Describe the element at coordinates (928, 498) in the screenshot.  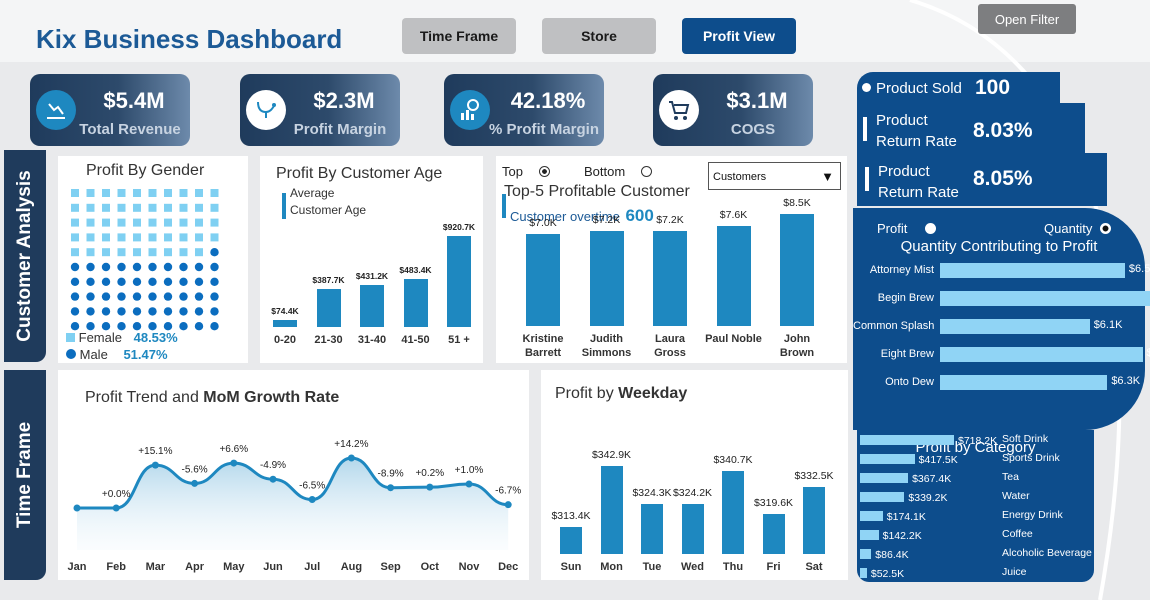
I see `h-bar-value-label: $339.2K` at that location.